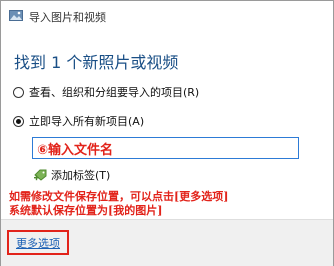 This screenshot has width=334, height=266. I want to click on photo-import-icon, so click(16, 15).